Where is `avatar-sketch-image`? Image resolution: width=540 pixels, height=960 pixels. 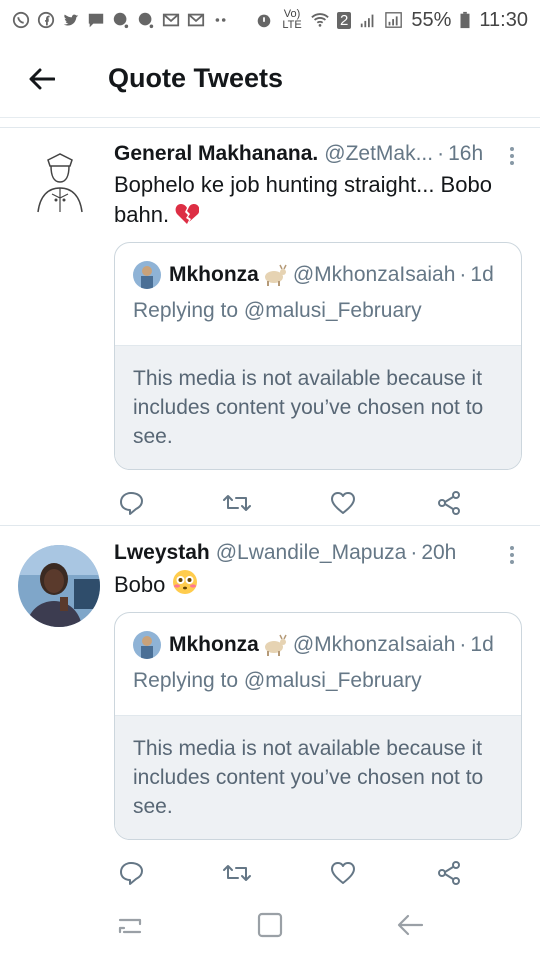
avatar-sketch-image is located at coordinates (59, 183).